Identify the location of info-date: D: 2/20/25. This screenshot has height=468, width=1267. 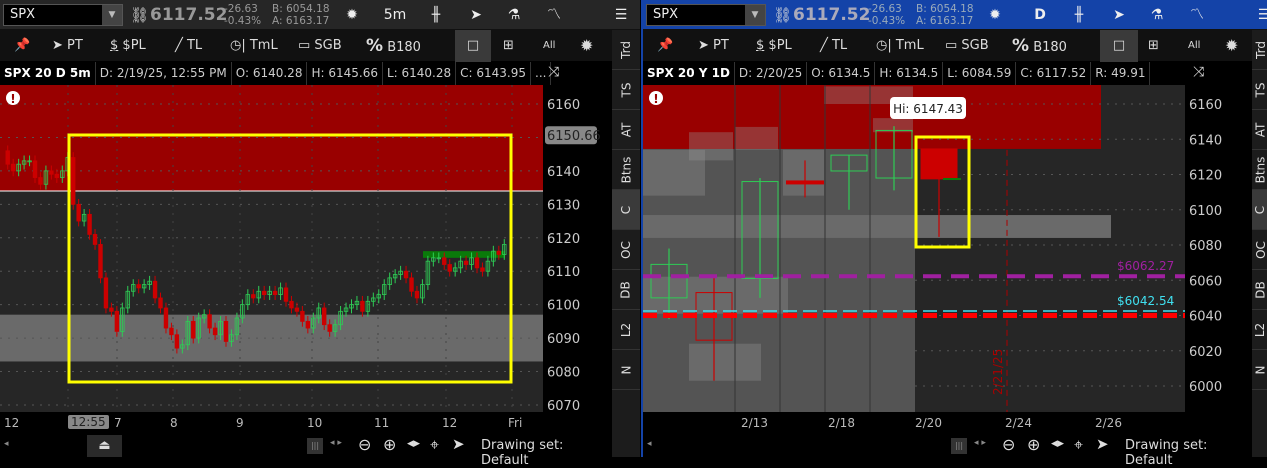
(771, 73).